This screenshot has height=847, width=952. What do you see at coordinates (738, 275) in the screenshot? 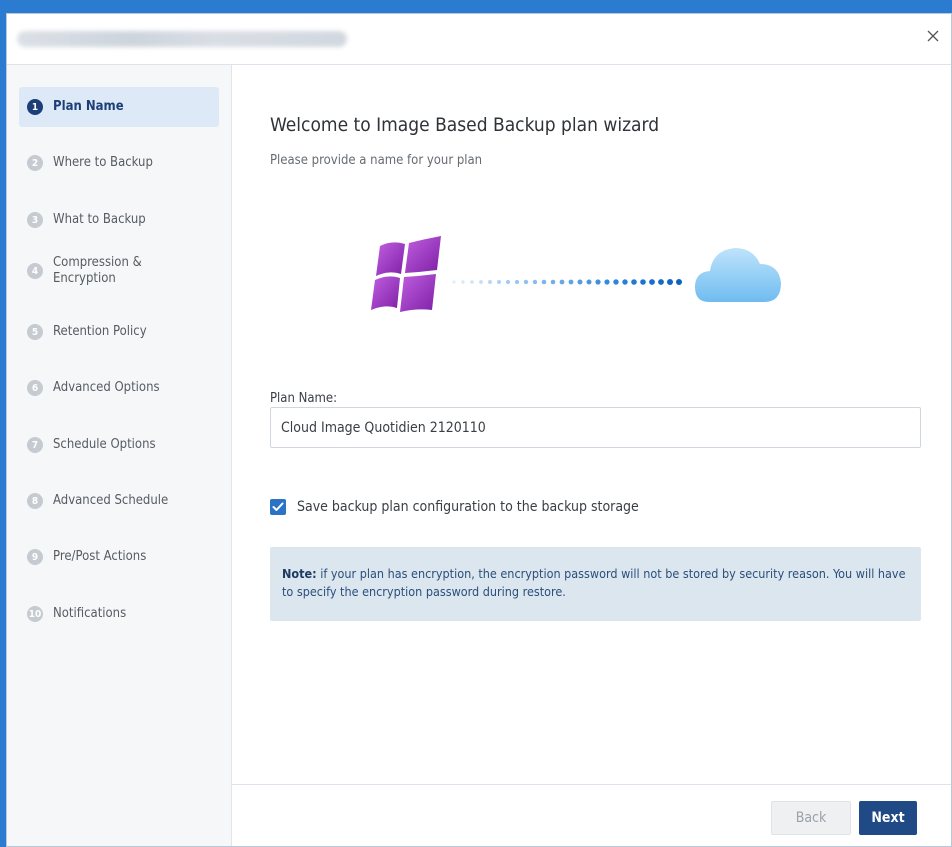
I see `cloud-icon` at bounding box center [738, 275].